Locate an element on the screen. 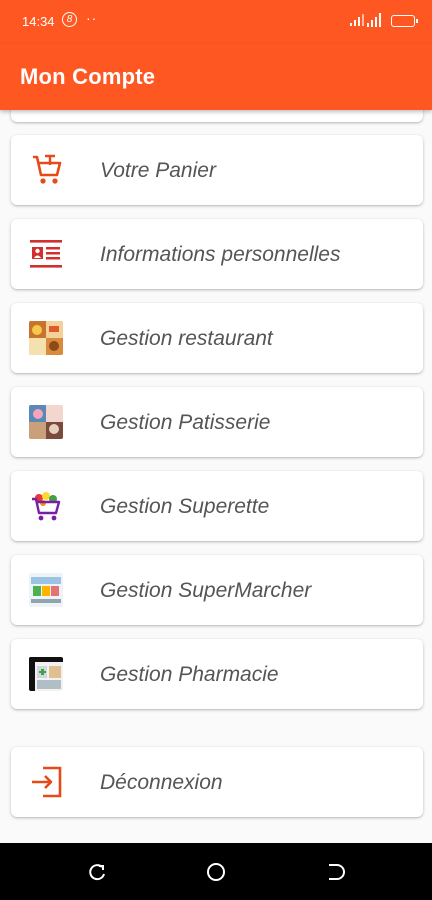 The image size is (432, 900). logout-button: Déconnexion is located at coordinates (217, 782).